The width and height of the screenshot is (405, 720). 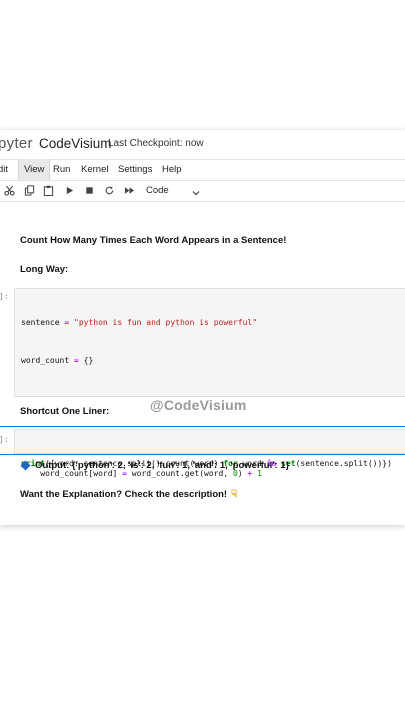 What do you see at coordinates (157, 190) in the screenshot?
I see `cell-type-select: Code` at bounding box center [157, 190].